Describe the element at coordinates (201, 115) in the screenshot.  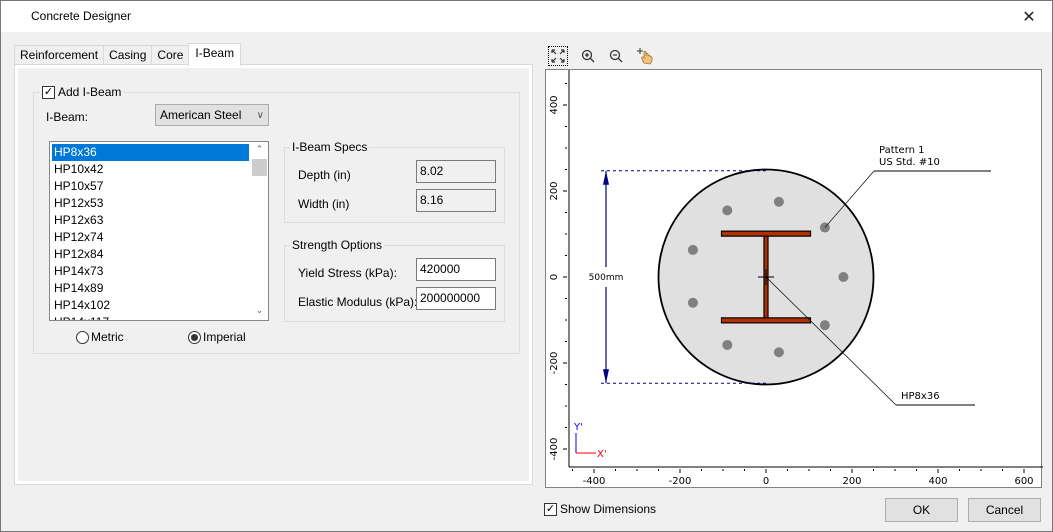
I see `ibeam-type-value: American Steel` at that location.